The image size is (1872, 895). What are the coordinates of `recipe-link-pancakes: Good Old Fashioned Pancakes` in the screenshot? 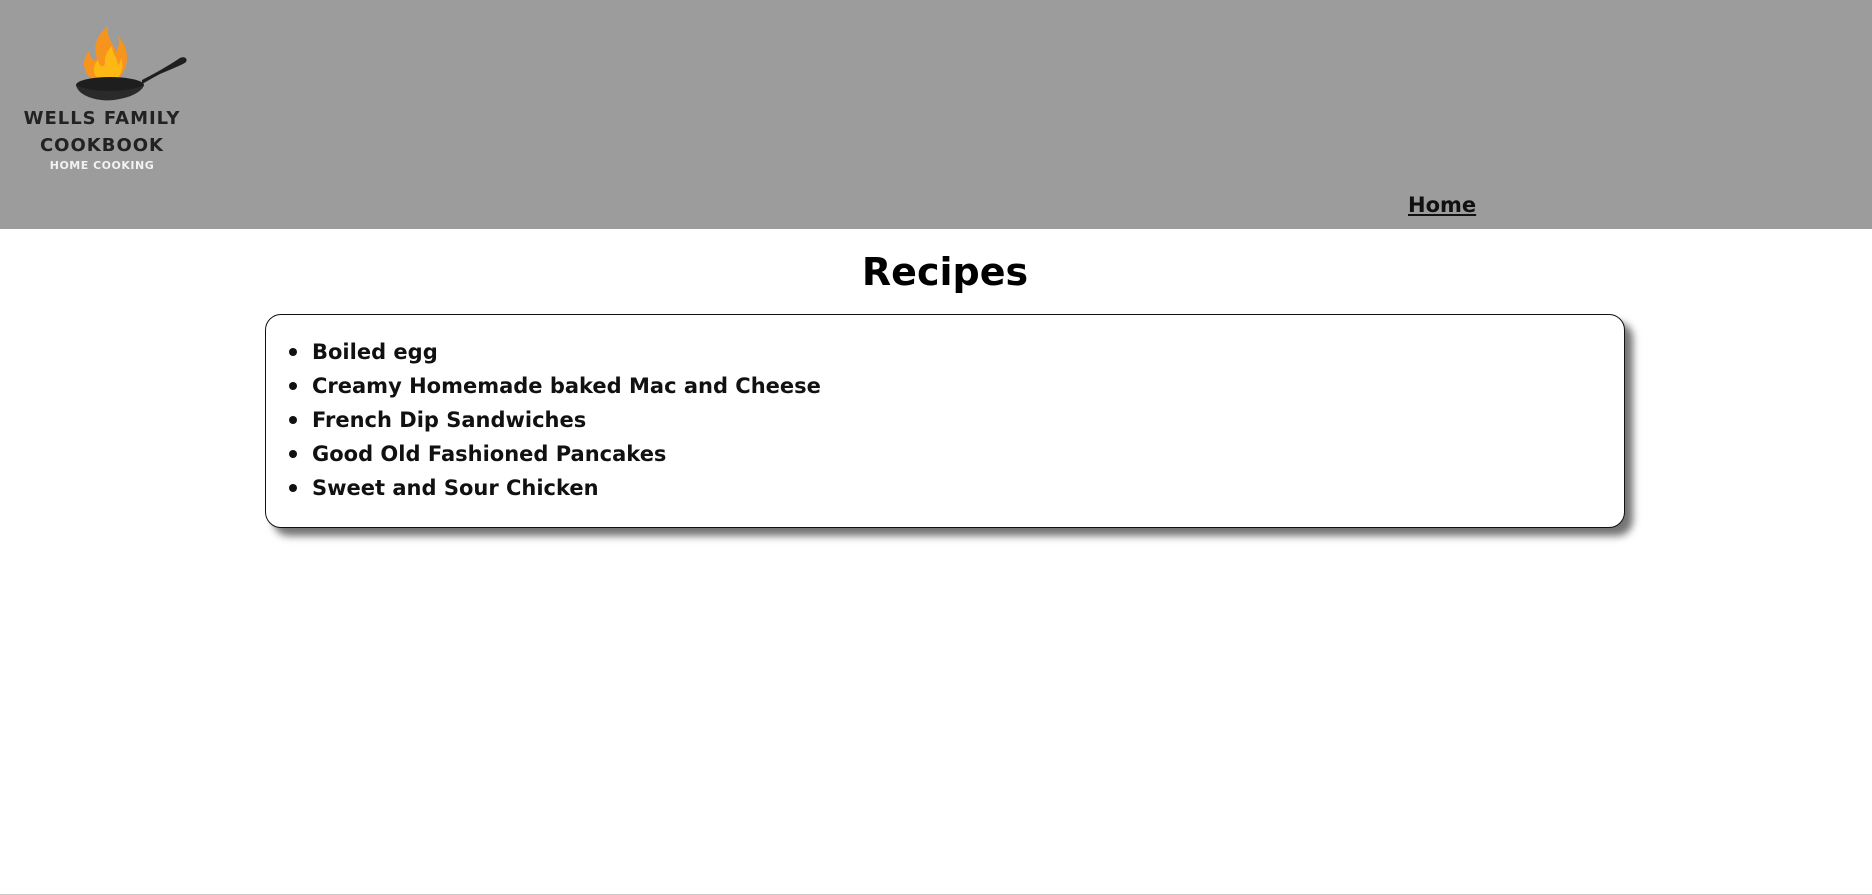 It's located at (555, 454).